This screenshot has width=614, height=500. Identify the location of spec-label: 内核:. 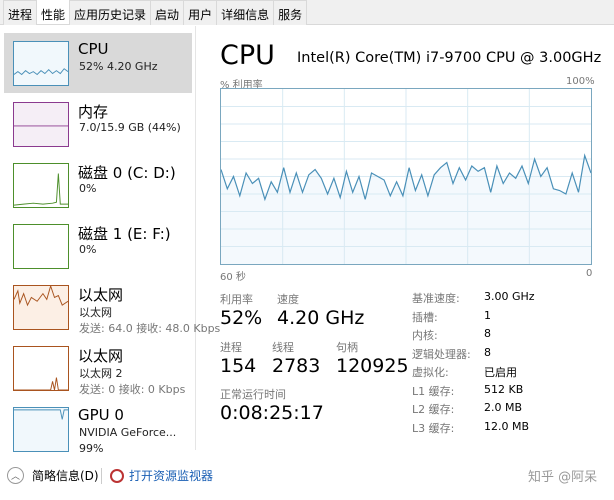
(425, 335).